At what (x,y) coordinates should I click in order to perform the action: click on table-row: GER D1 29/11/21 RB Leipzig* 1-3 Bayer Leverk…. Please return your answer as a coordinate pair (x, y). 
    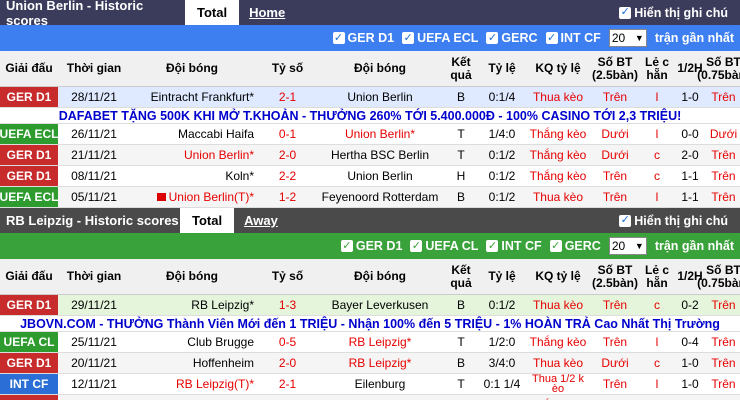
    Looking at the image, I should click on (370, 305).